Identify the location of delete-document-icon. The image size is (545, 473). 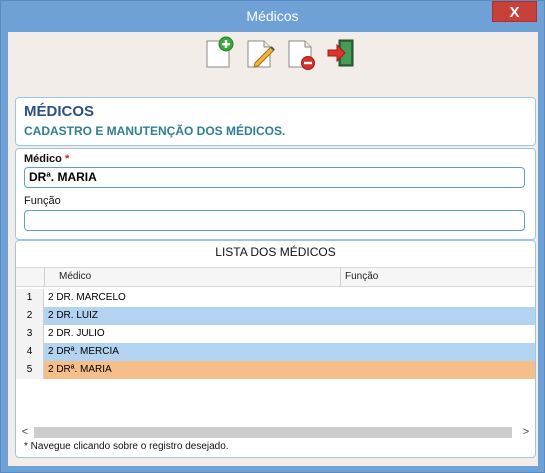
(301, 55).